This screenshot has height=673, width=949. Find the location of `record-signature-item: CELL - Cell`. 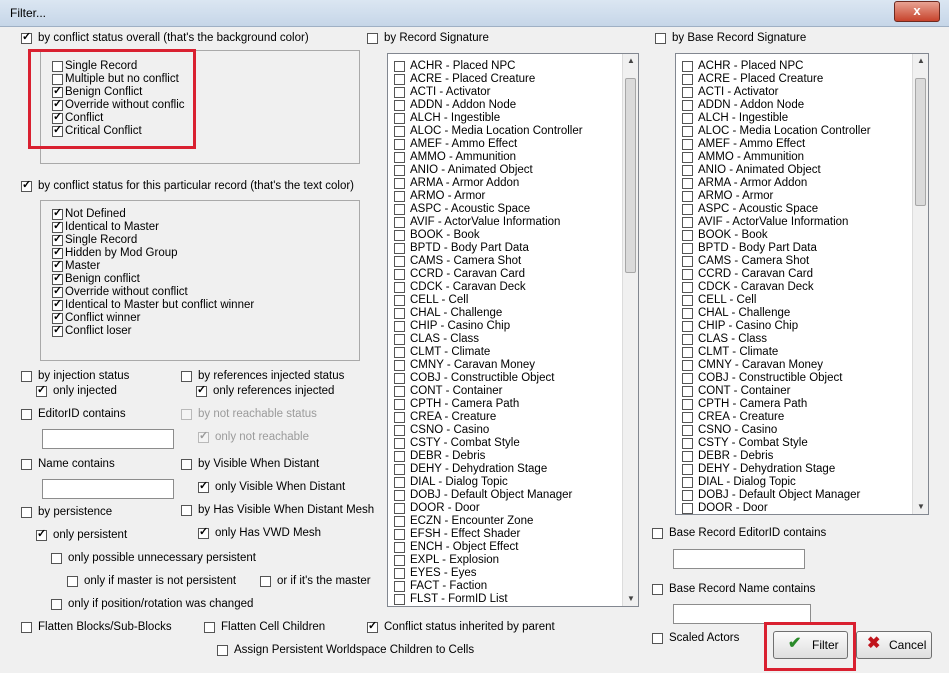

record-signature-item: CELL - Cell is located at coordinates (508, 300).